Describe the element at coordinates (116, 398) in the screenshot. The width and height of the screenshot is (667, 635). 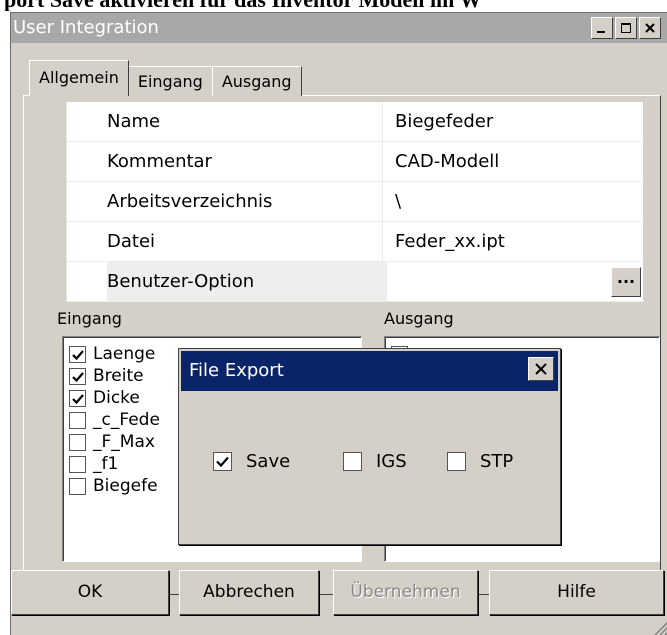
I see `list-item-label: Dicke` at that location.